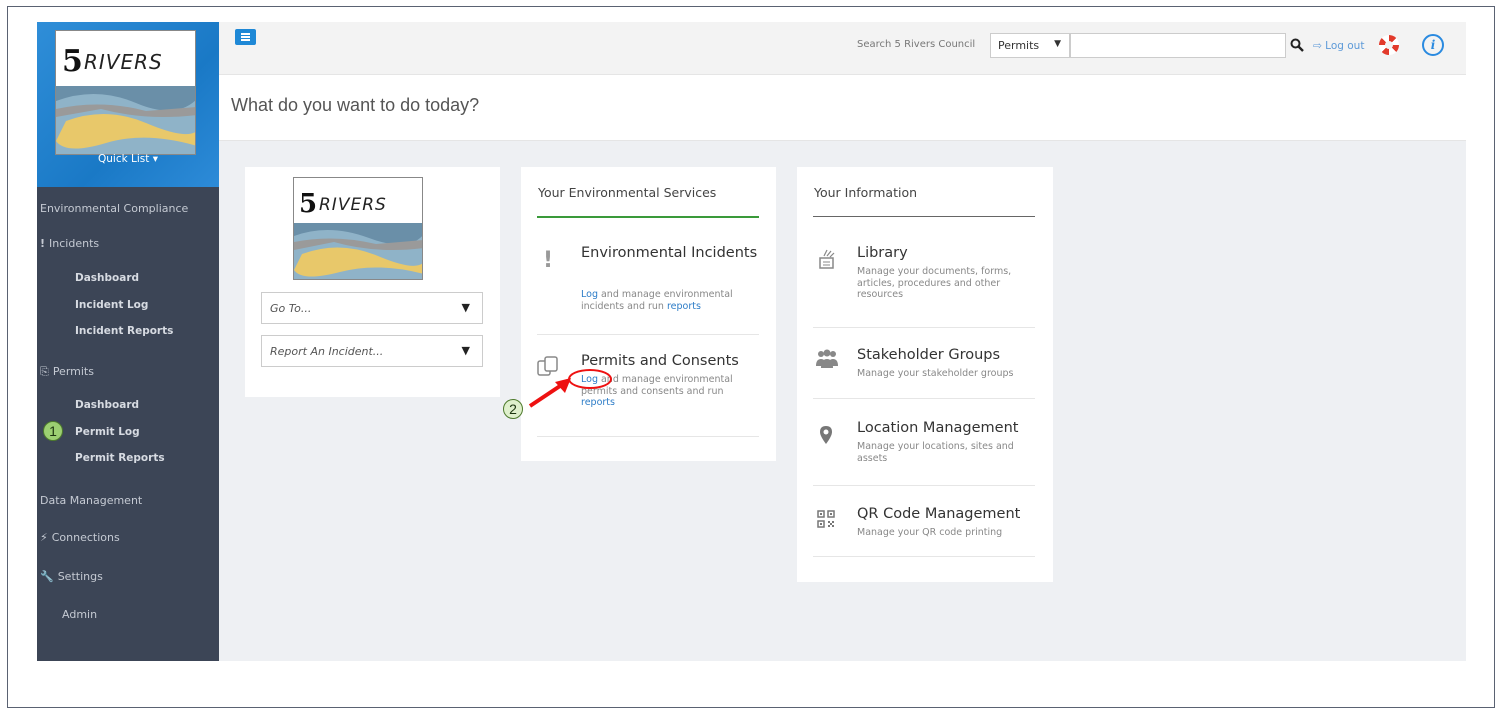  Describe the element at coordinates (107, 405) in the screenshot. I see `sidebar-item-permit-dashboard: Dashboard` at that location.